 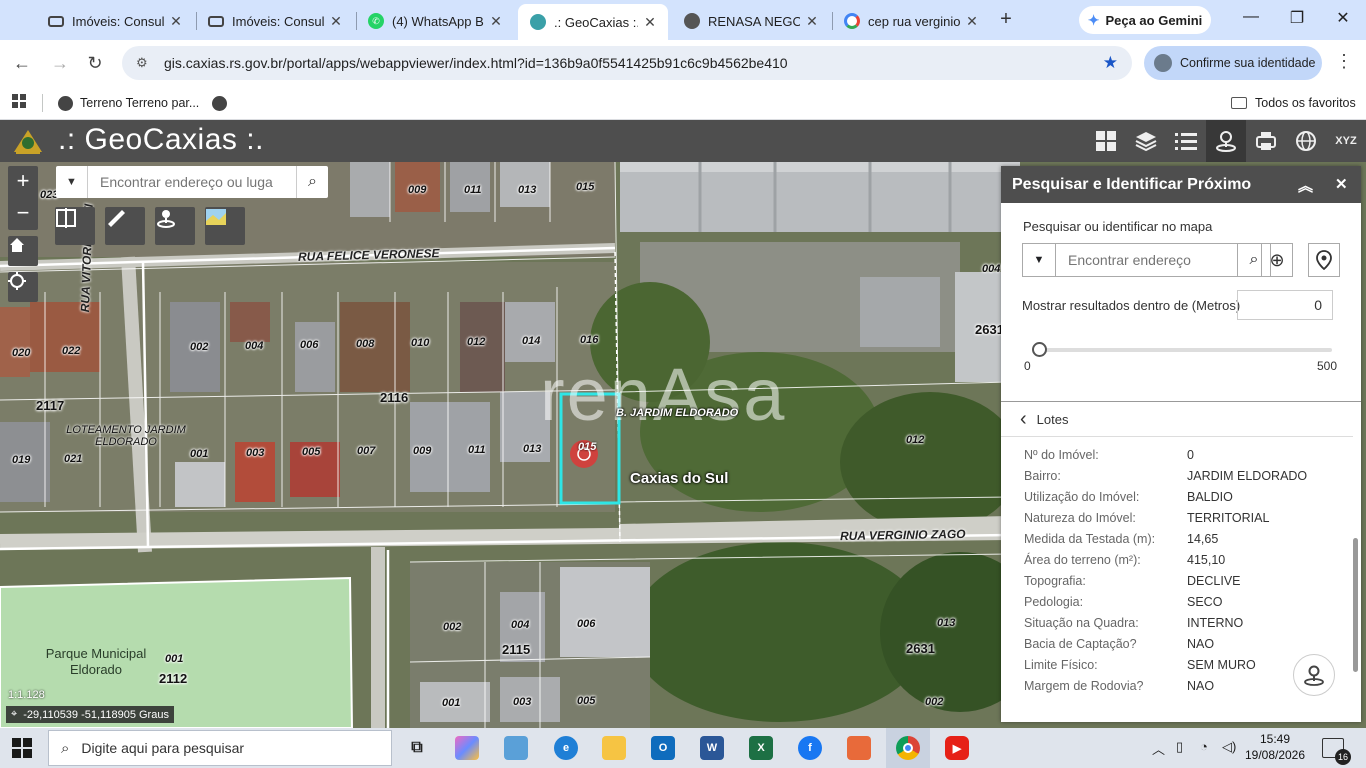 I want to click on lot-label: 003, so click(x=522, y=702).